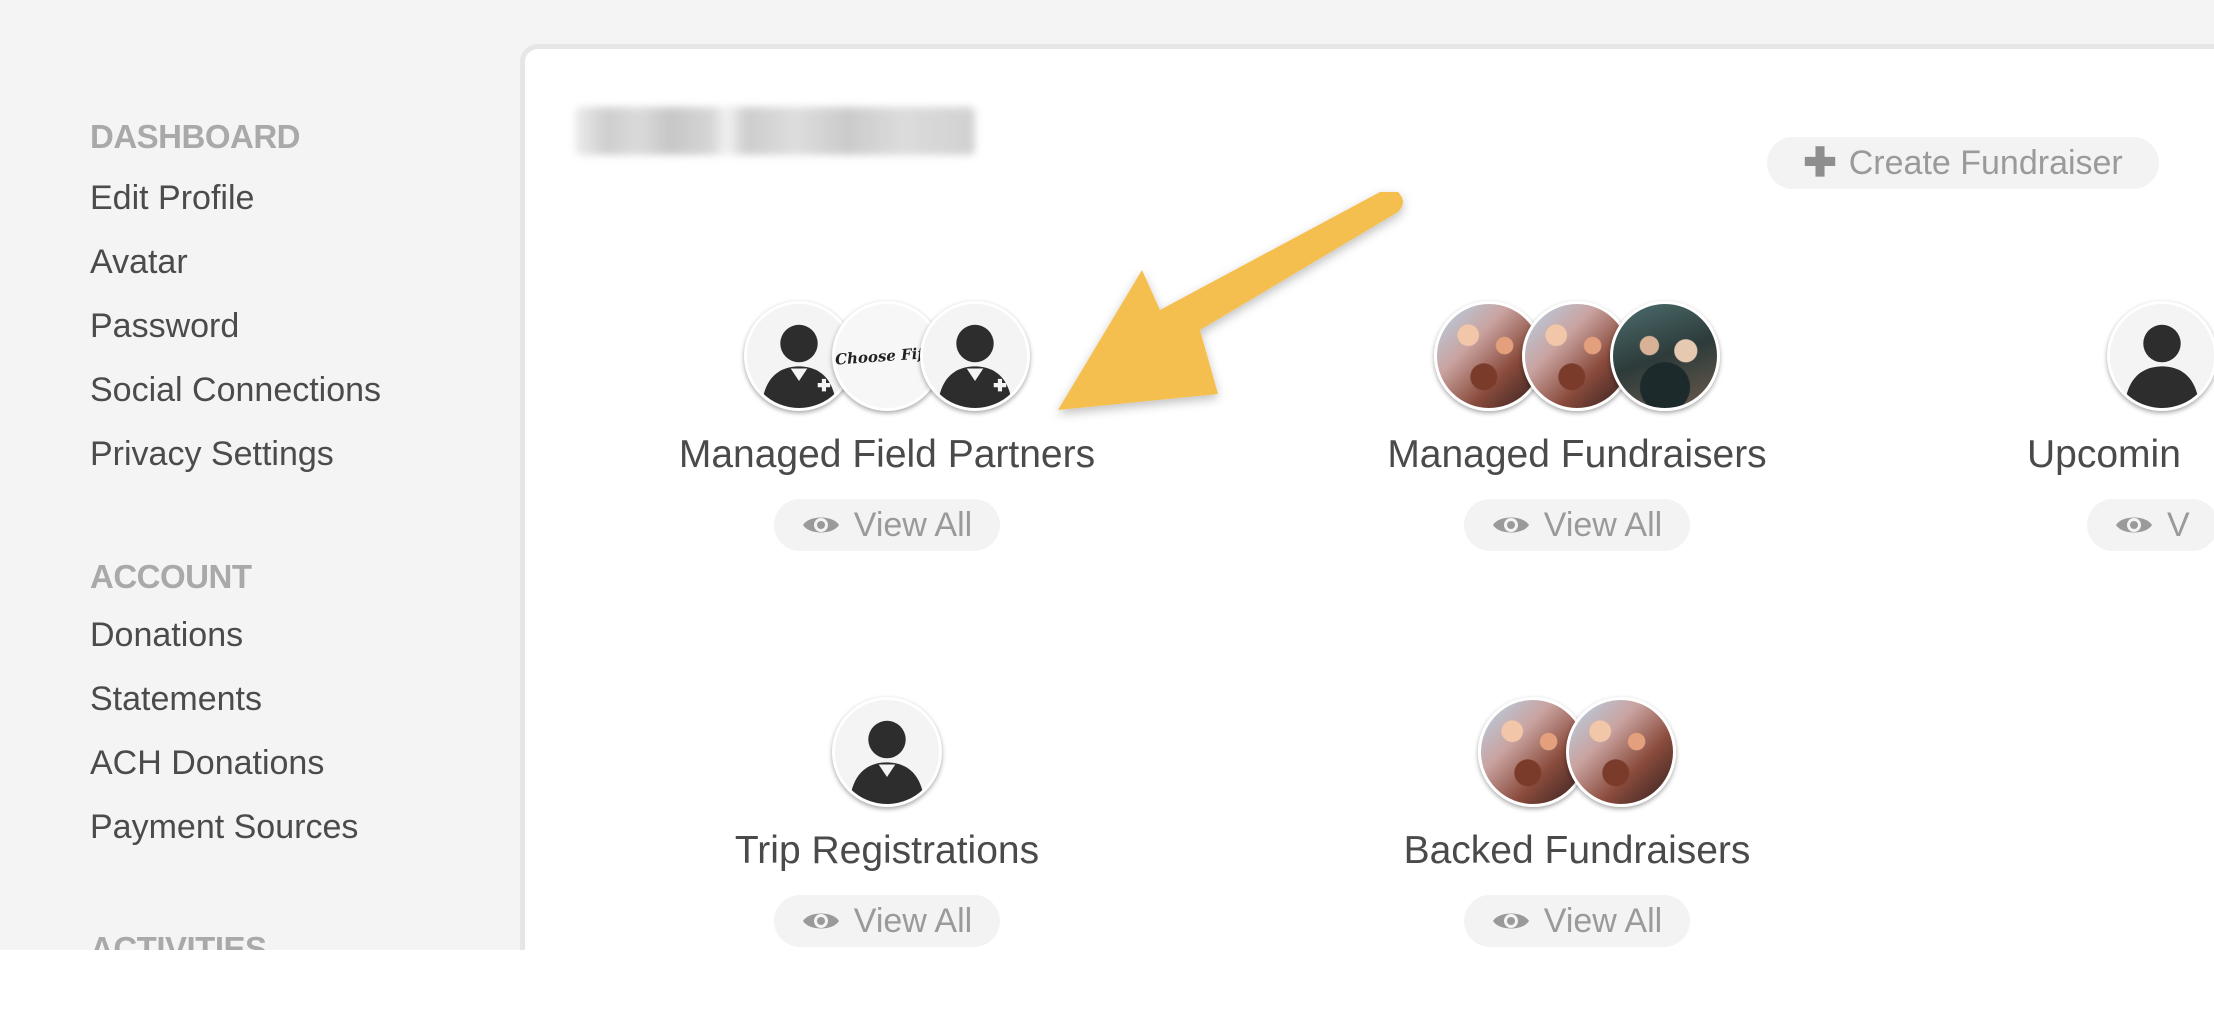 The height and width of the screenshot is (1018, 2214). What do you see at coordinates (2104, 454) in the screenshot?
I see `group-title: Upcomin` at bounding box center [2104, 454].